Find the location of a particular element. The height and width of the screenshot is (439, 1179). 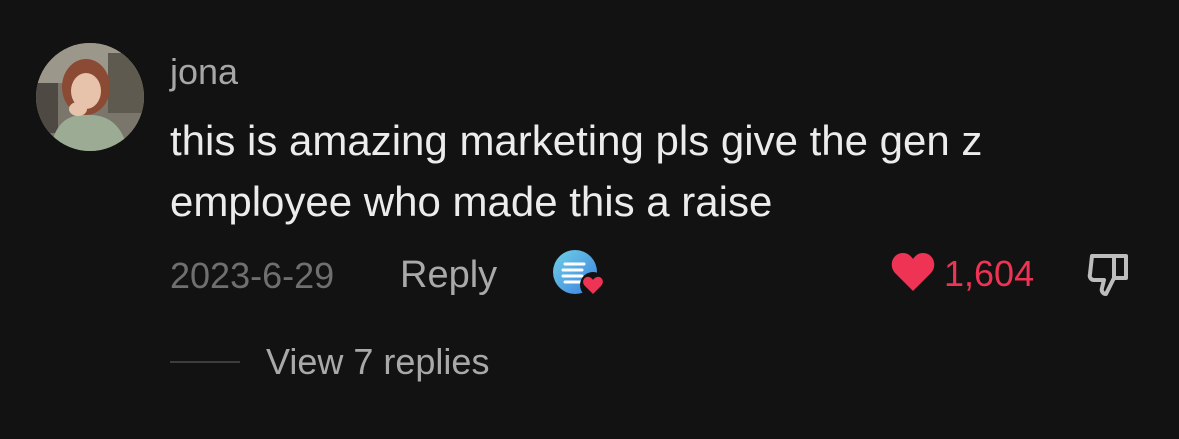

like-button: 1,604 is located at coordinates (962, 274).